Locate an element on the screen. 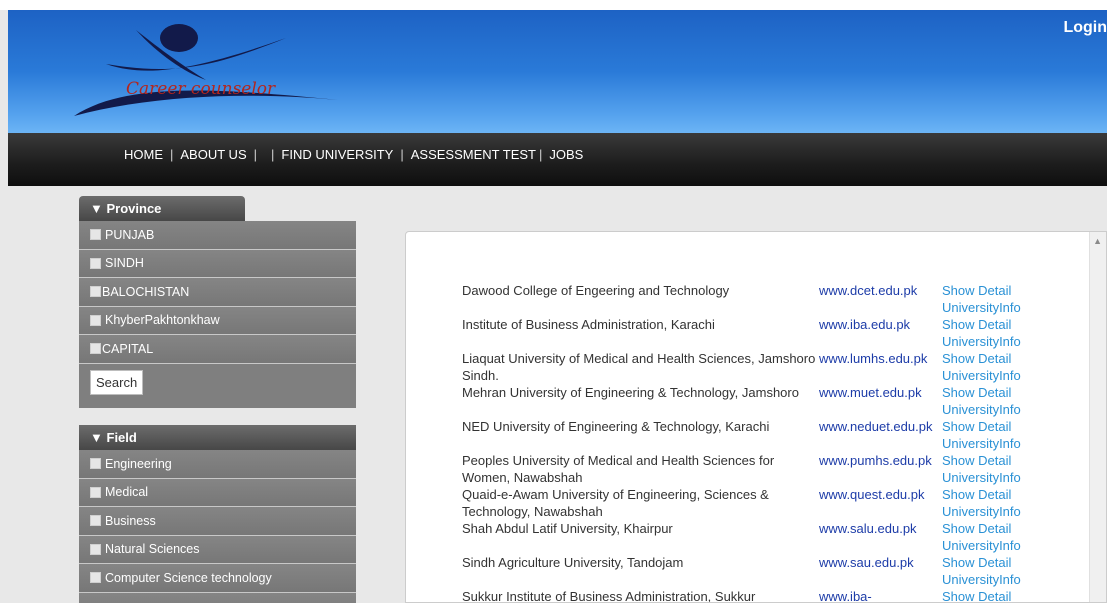 The image size is (1107, 603). nav-about-us: ABOUT US is located at coordinates (213, 154).